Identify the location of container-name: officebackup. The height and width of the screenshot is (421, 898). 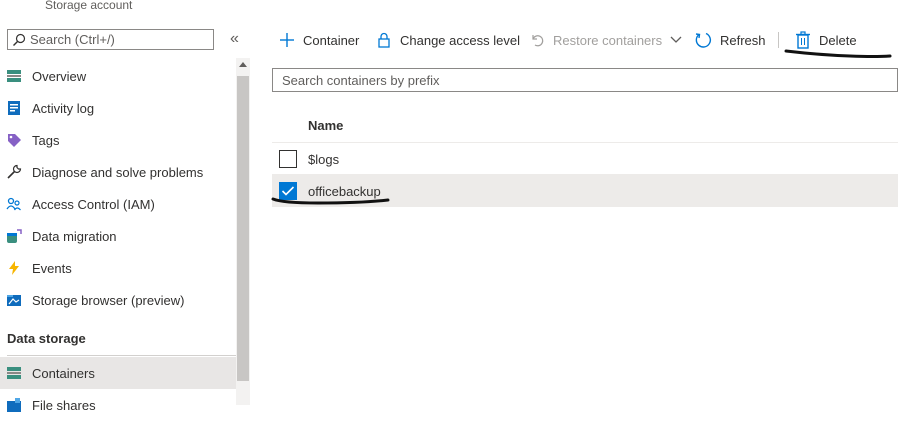
(344, 191).